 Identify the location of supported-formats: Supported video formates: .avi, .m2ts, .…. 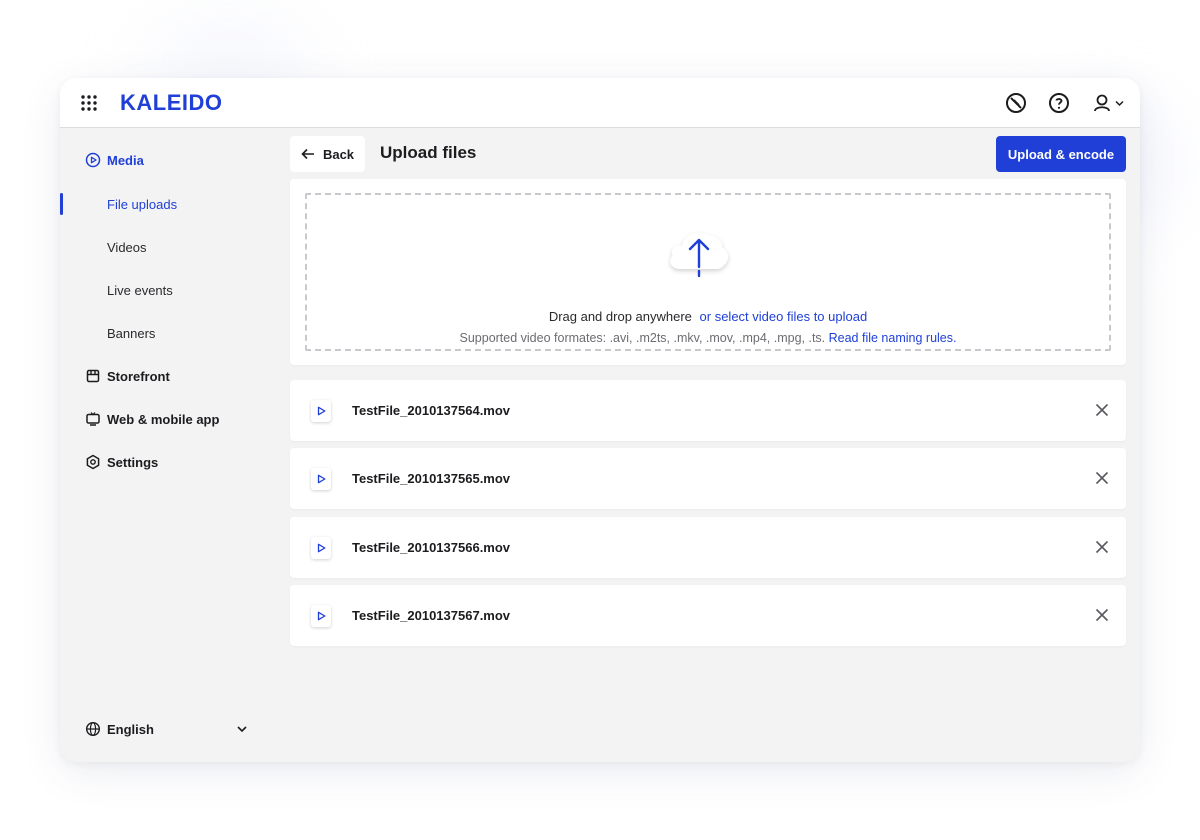
(708, 338).